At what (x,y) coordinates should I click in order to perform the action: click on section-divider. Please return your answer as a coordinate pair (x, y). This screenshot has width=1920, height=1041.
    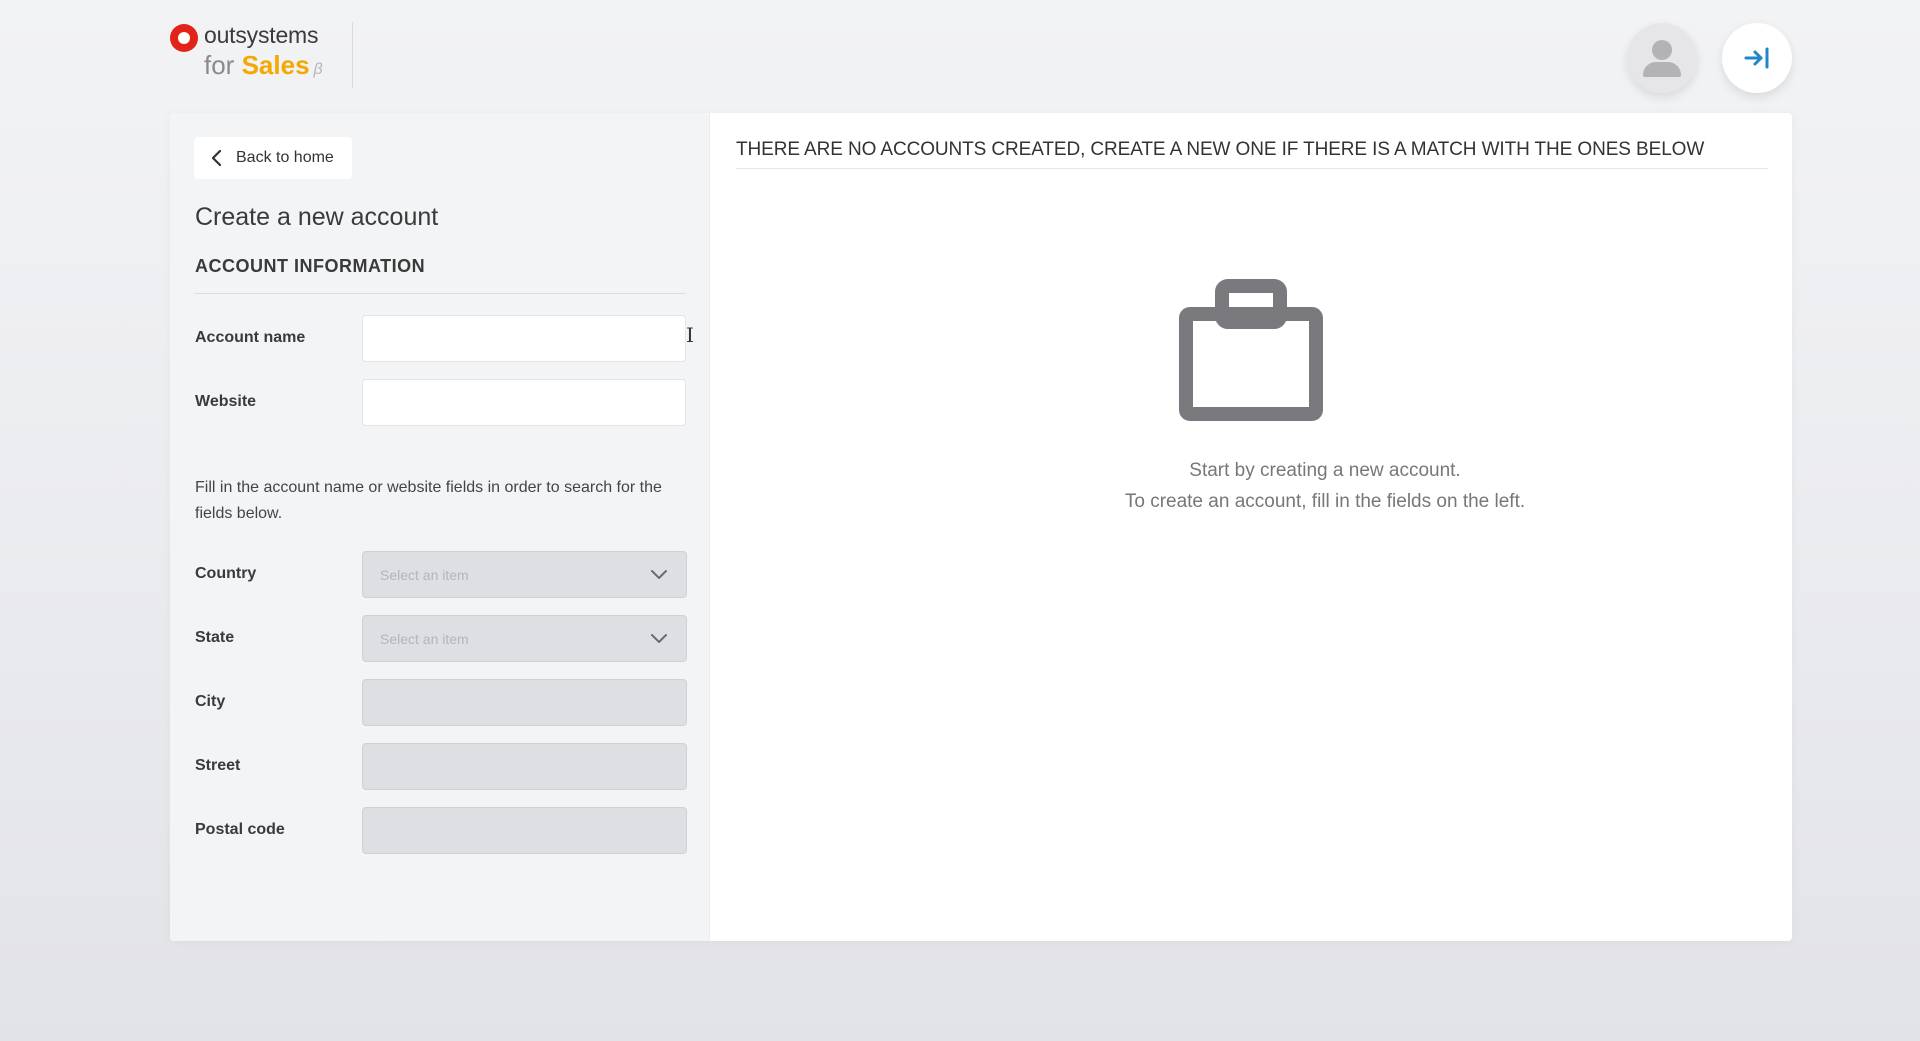
    Looking at the image, I should click on (440, 293).